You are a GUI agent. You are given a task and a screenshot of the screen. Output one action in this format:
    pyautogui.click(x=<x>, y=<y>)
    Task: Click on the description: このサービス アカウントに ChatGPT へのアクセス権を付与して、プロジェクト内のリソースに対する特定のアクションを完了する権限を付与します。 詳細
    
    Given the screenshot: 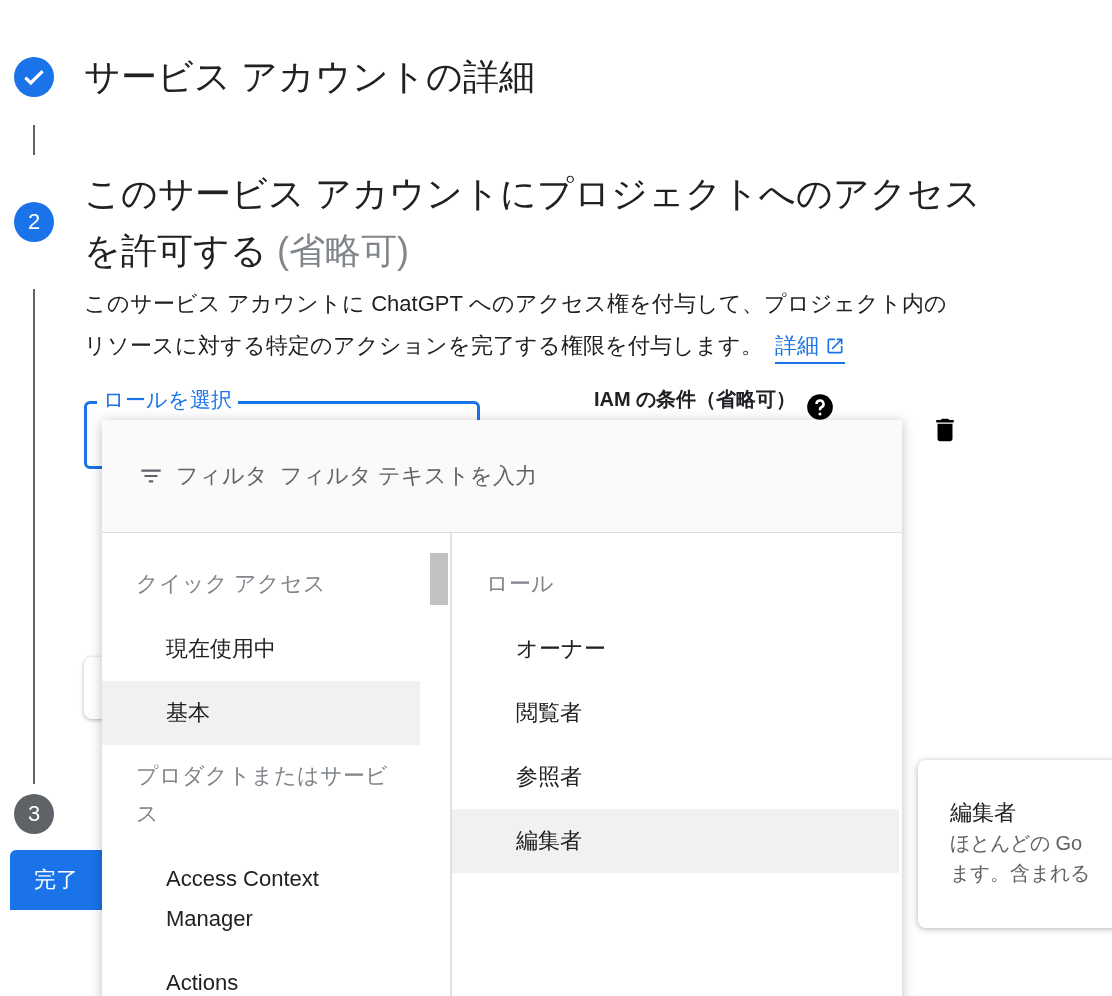 What is the action you would take?
    pyautogui.click(x=524, y=325)
    